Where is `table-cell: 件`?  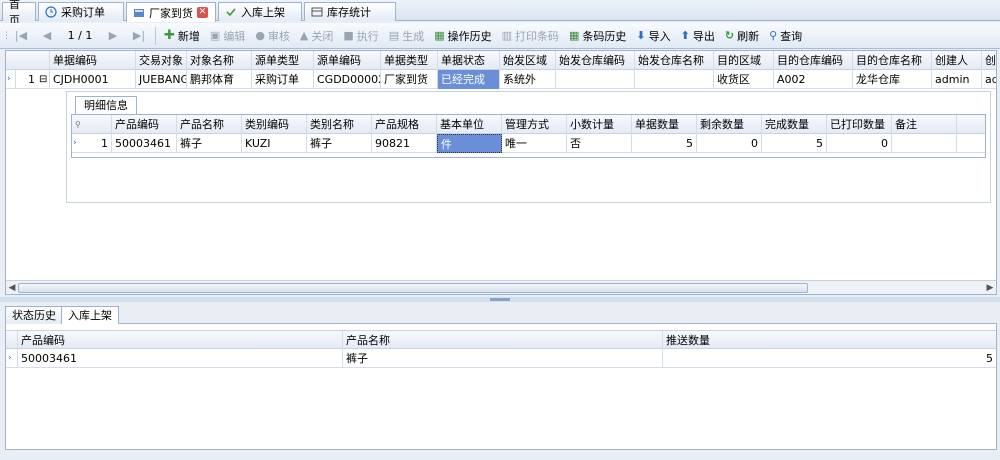 table-cell: 件 is located at coordinates (469, 143).